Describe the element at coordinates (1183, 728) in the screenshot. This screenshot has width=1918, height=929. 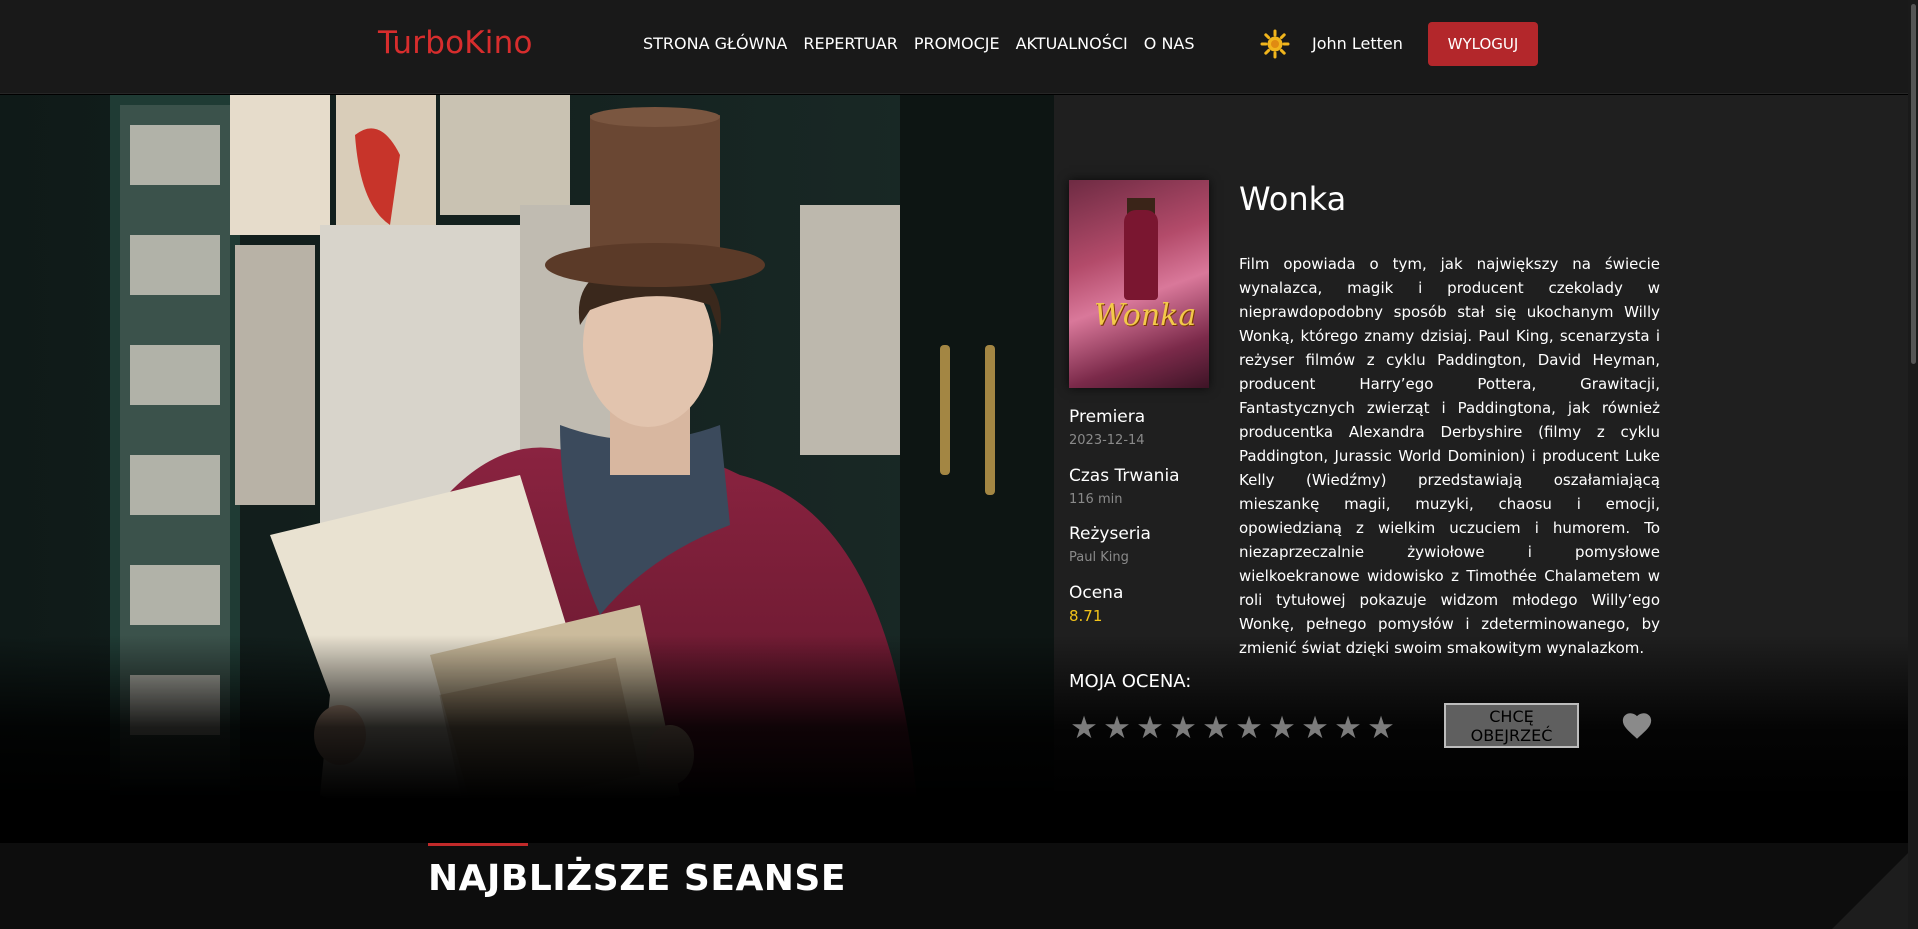
I see `star-icon-4: ★` at that location.